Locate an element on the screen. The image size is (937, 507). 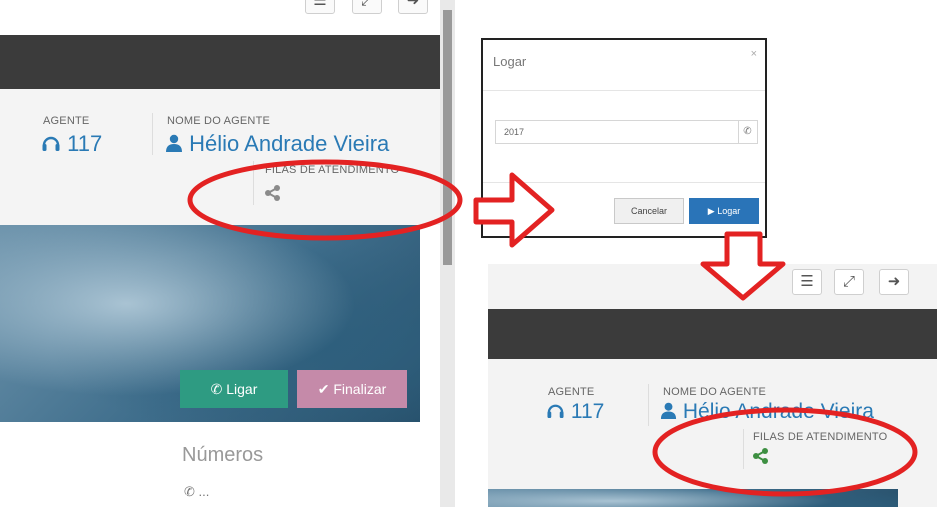
call-button: ✆ Ligar is located at coordinates (234, 389).